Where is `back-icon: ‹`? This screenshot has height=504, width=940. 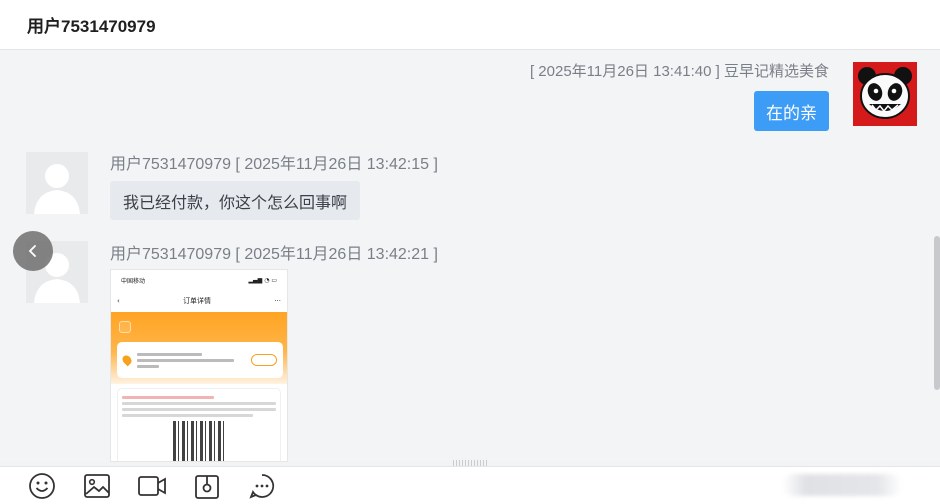 back-icon: ‹ is located at coordinates (118, 301).